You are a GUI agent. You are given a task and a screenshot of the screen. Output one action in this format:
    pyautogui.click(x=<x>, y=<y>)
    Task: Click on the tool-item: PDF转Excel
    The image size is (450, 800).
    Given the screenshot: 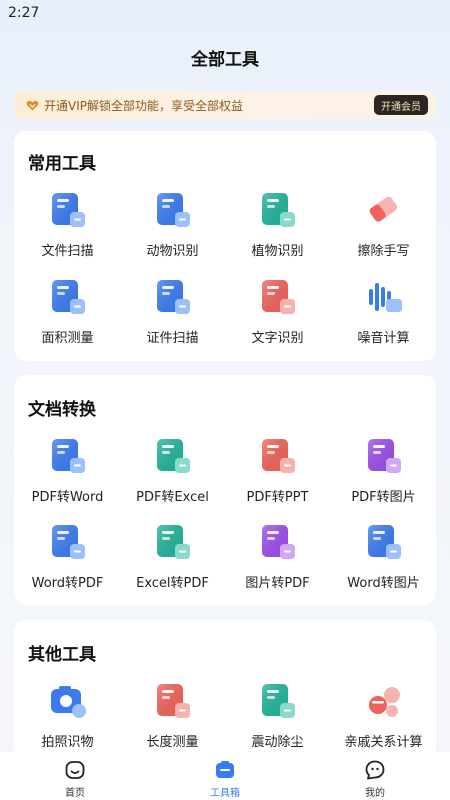 What is the action you would take?
    pyautogui.click(x=172, y=472)
    